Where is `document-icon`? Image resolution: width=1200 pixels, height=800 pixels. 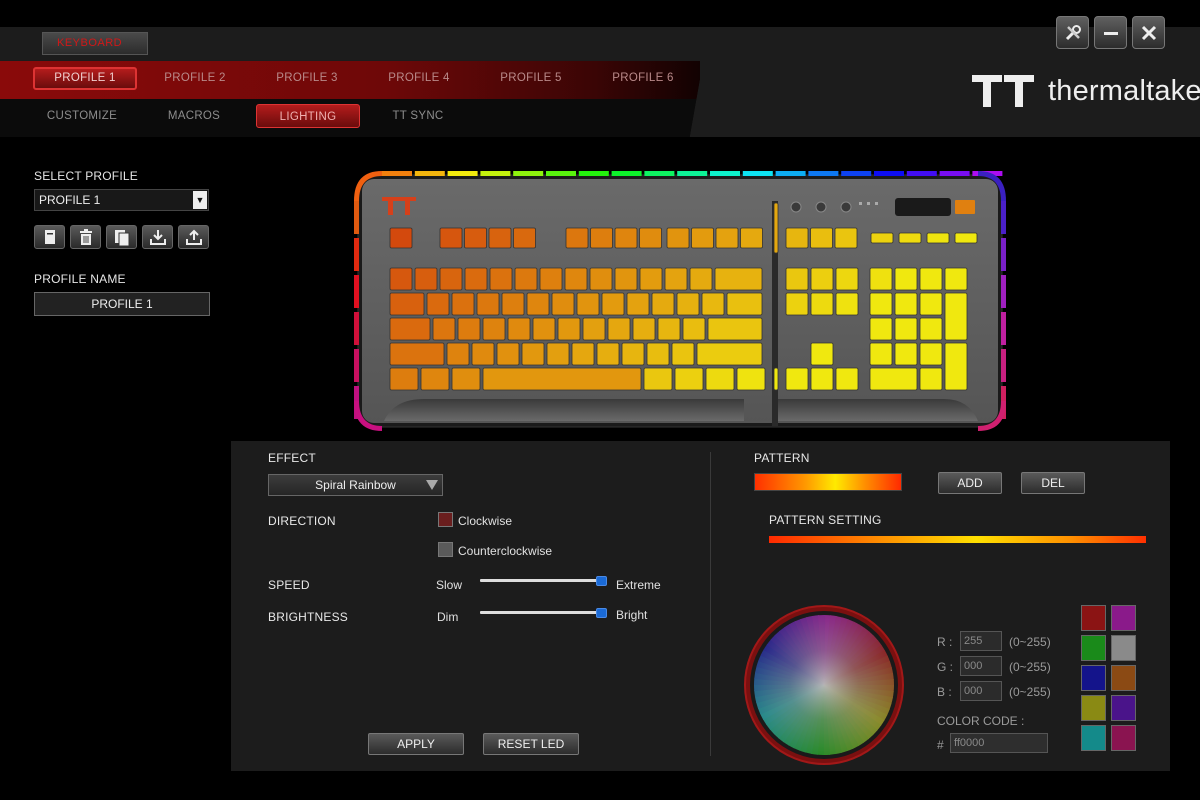
document-icon is located at coordinates (49, 237).